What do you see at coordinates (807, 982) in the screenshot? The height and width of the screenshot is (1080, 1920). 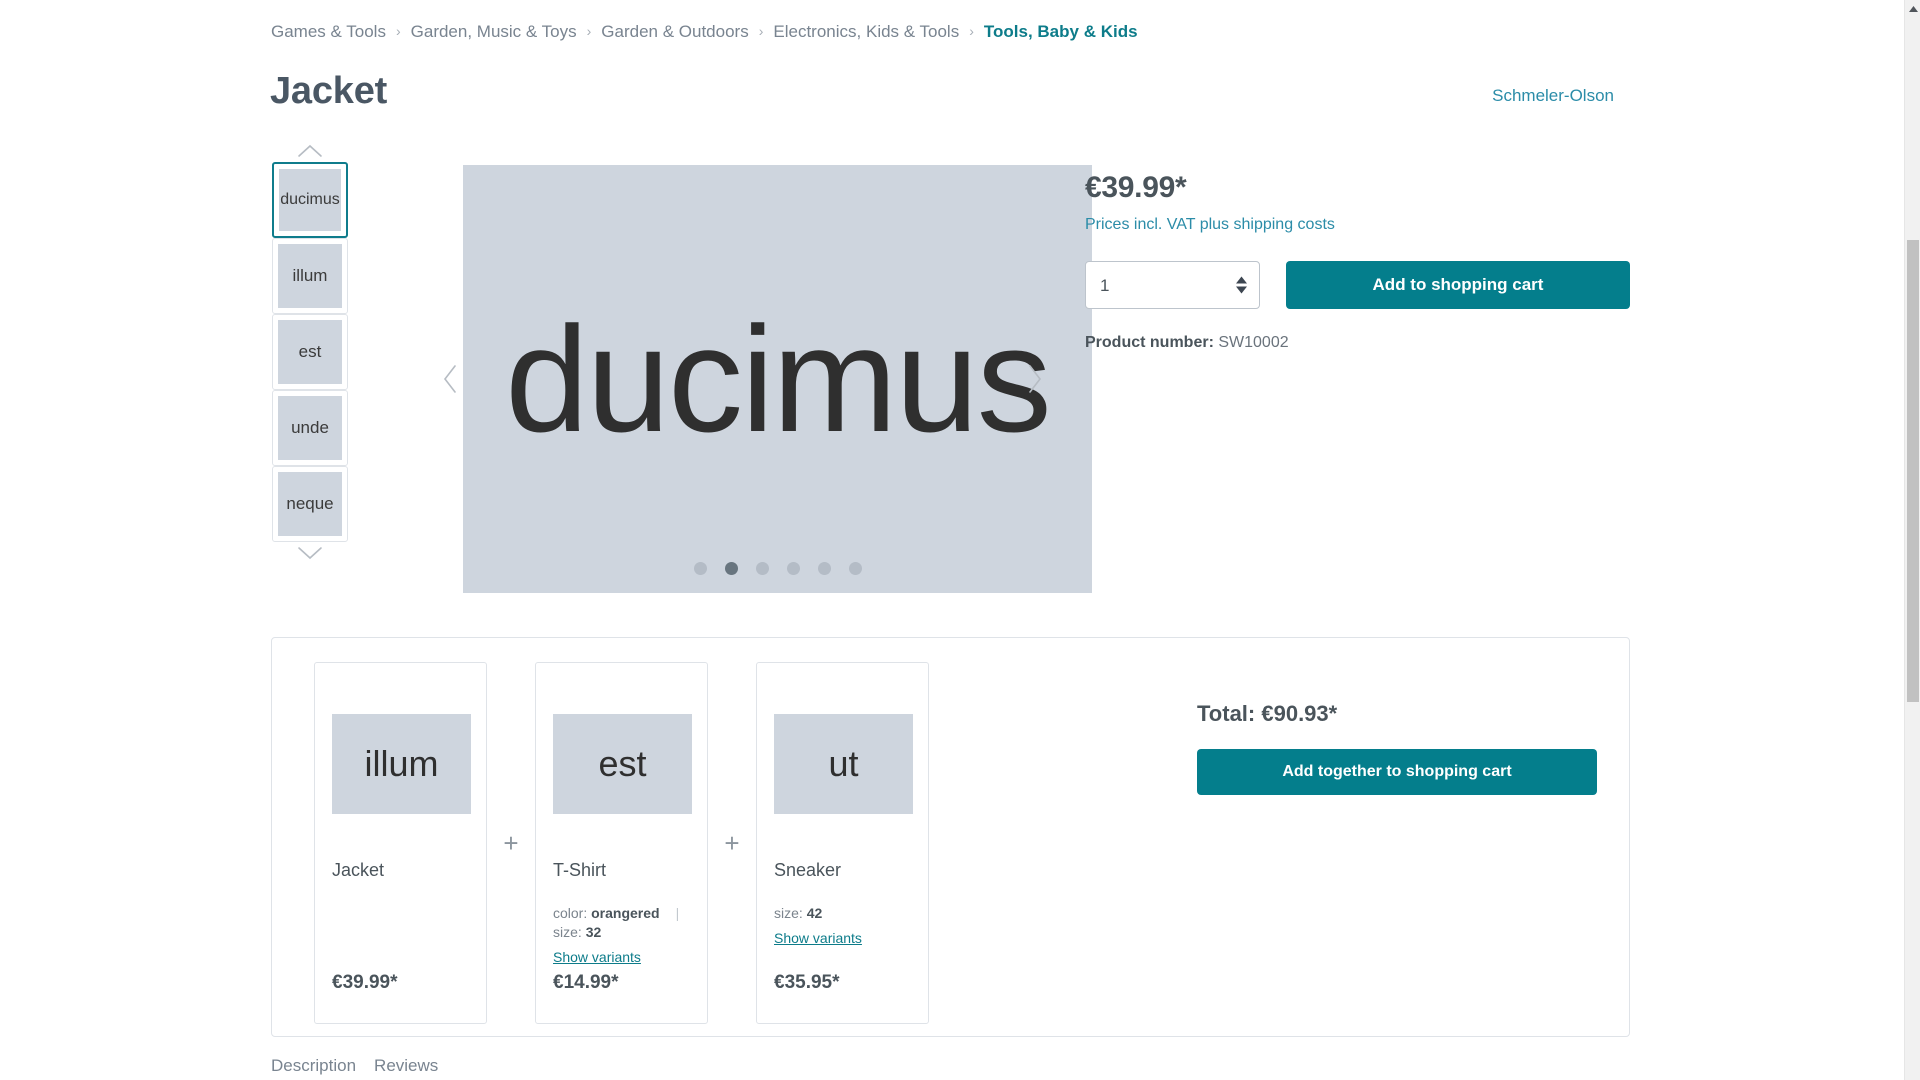 I see `bundle-product-price: €35.95*` at bounding box center [807, 982].